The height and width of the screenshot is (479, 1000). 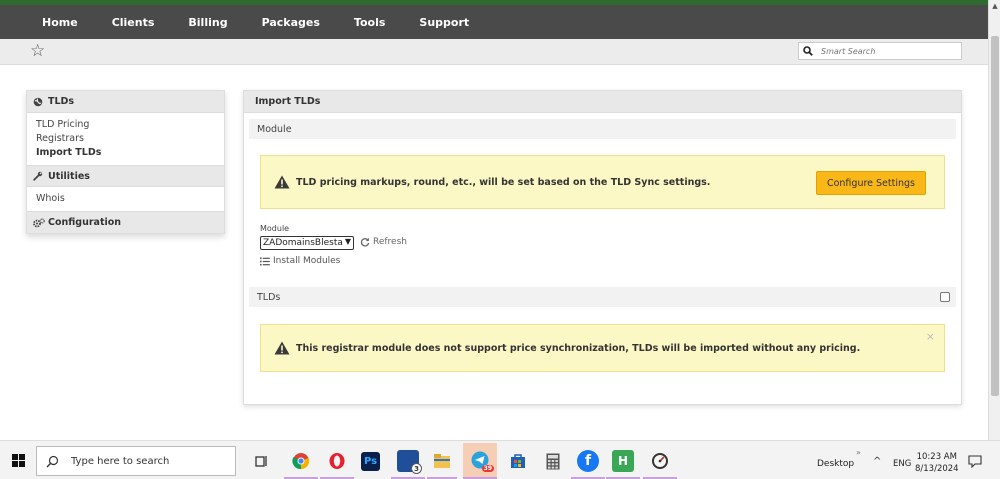 What do you see at coordinates (301, 461) in the screenshot?
I see `chrome-icon` at bounding box center [301, 461].